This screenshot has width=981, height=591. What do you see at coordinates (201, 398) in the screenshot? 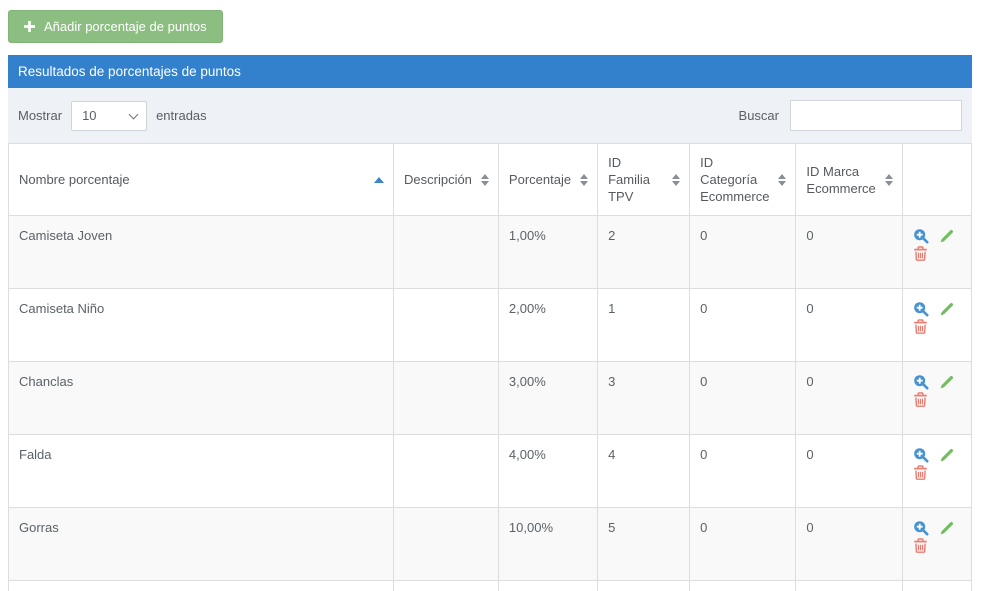
I see `cell-nombre: Chanclas` at bounding box center [201, 398].